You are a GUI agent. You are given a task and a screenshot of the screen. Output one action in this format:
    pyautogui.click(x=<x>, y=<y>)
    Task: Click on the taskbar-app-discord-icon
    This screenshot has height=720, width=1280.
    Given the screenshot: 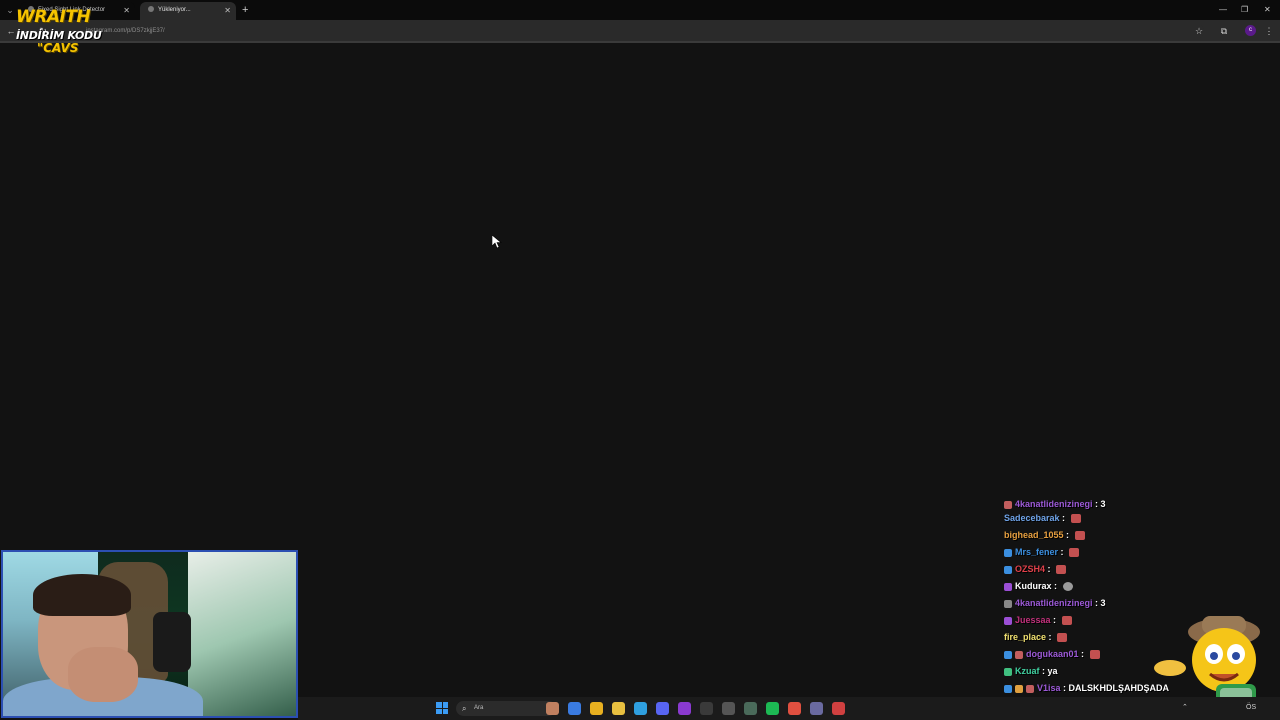 What is the action you would take?
    pyautogui.click(x=662, y=708)
    